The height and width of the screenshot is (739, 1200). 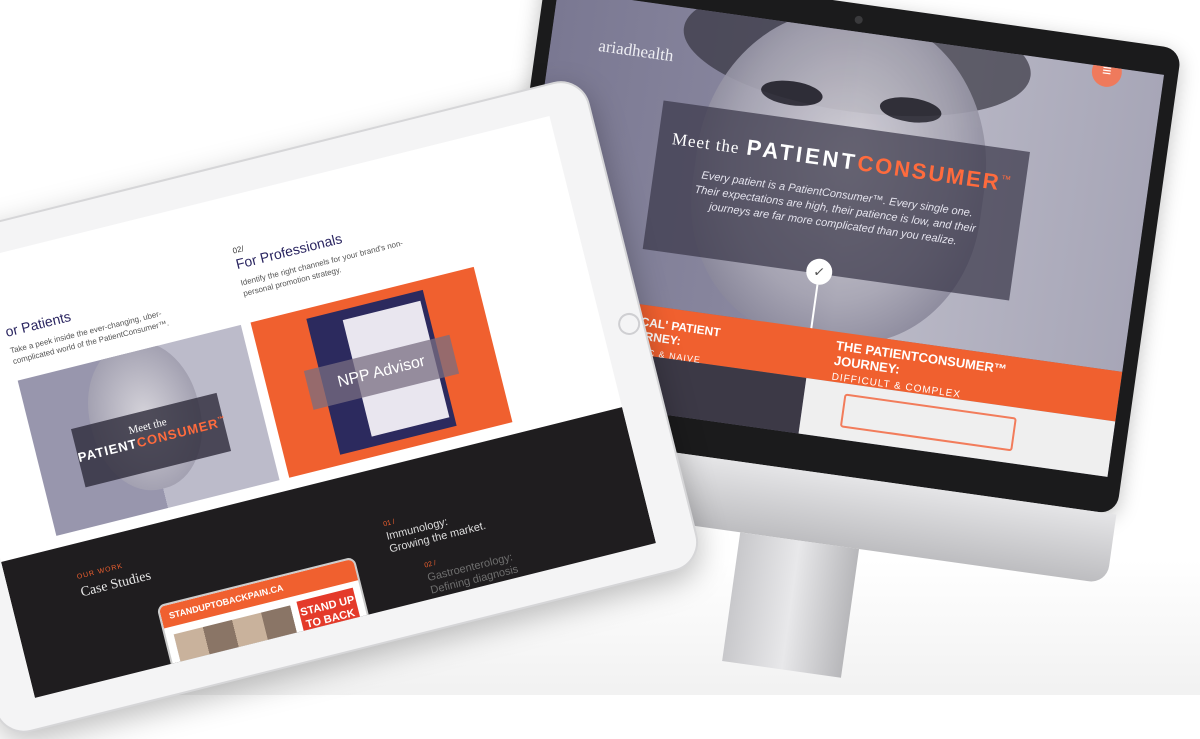 What do you see at coordinates (859, 20) in the screenshot?
I see `camera-icon` at bounding box center [859, 20].